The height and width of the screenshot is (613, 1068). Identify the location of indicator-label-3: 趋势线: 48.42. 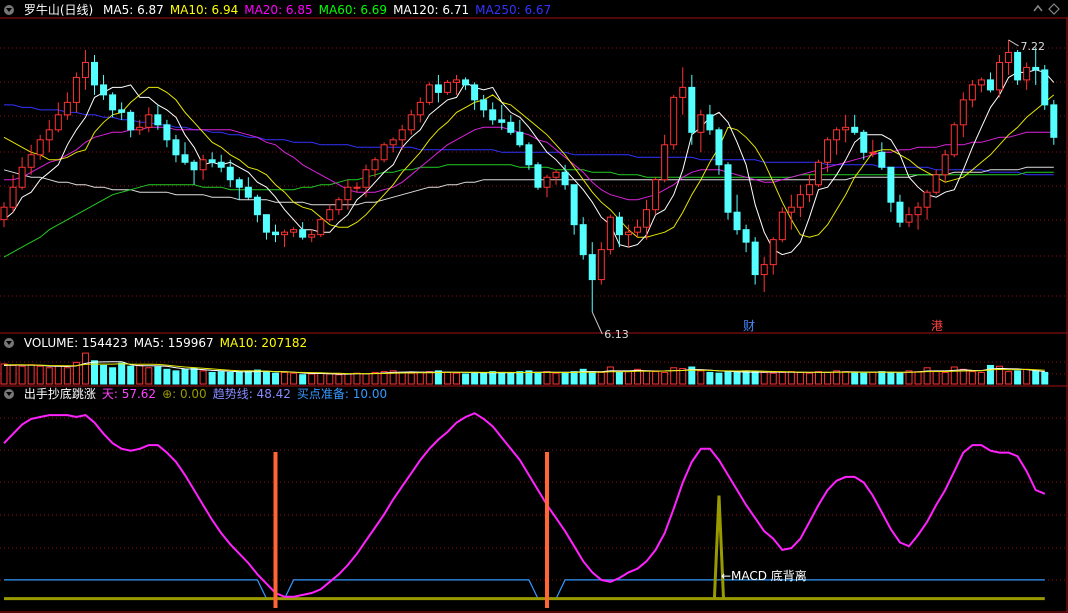
(251, 394).